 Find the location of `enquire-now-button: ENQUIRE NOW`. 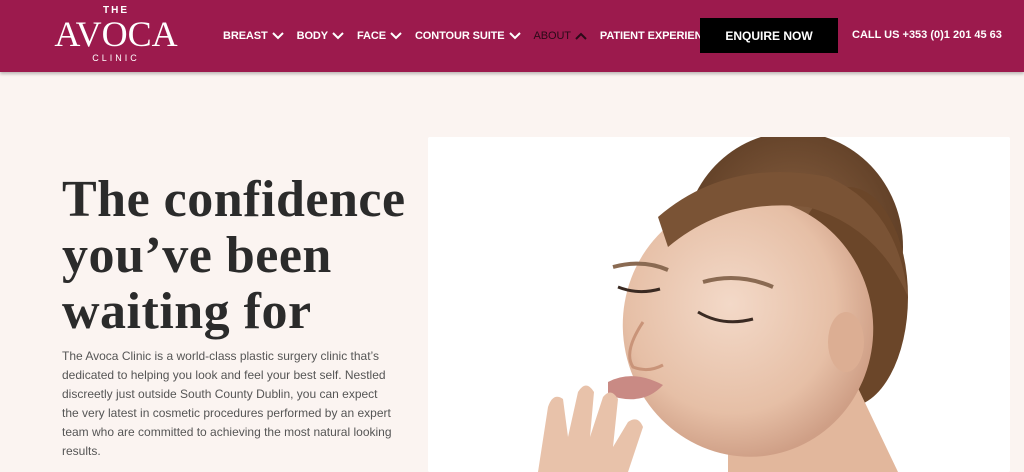

enquire-now-button: ENQUIRE NOW is located at coordinates (769, 35).